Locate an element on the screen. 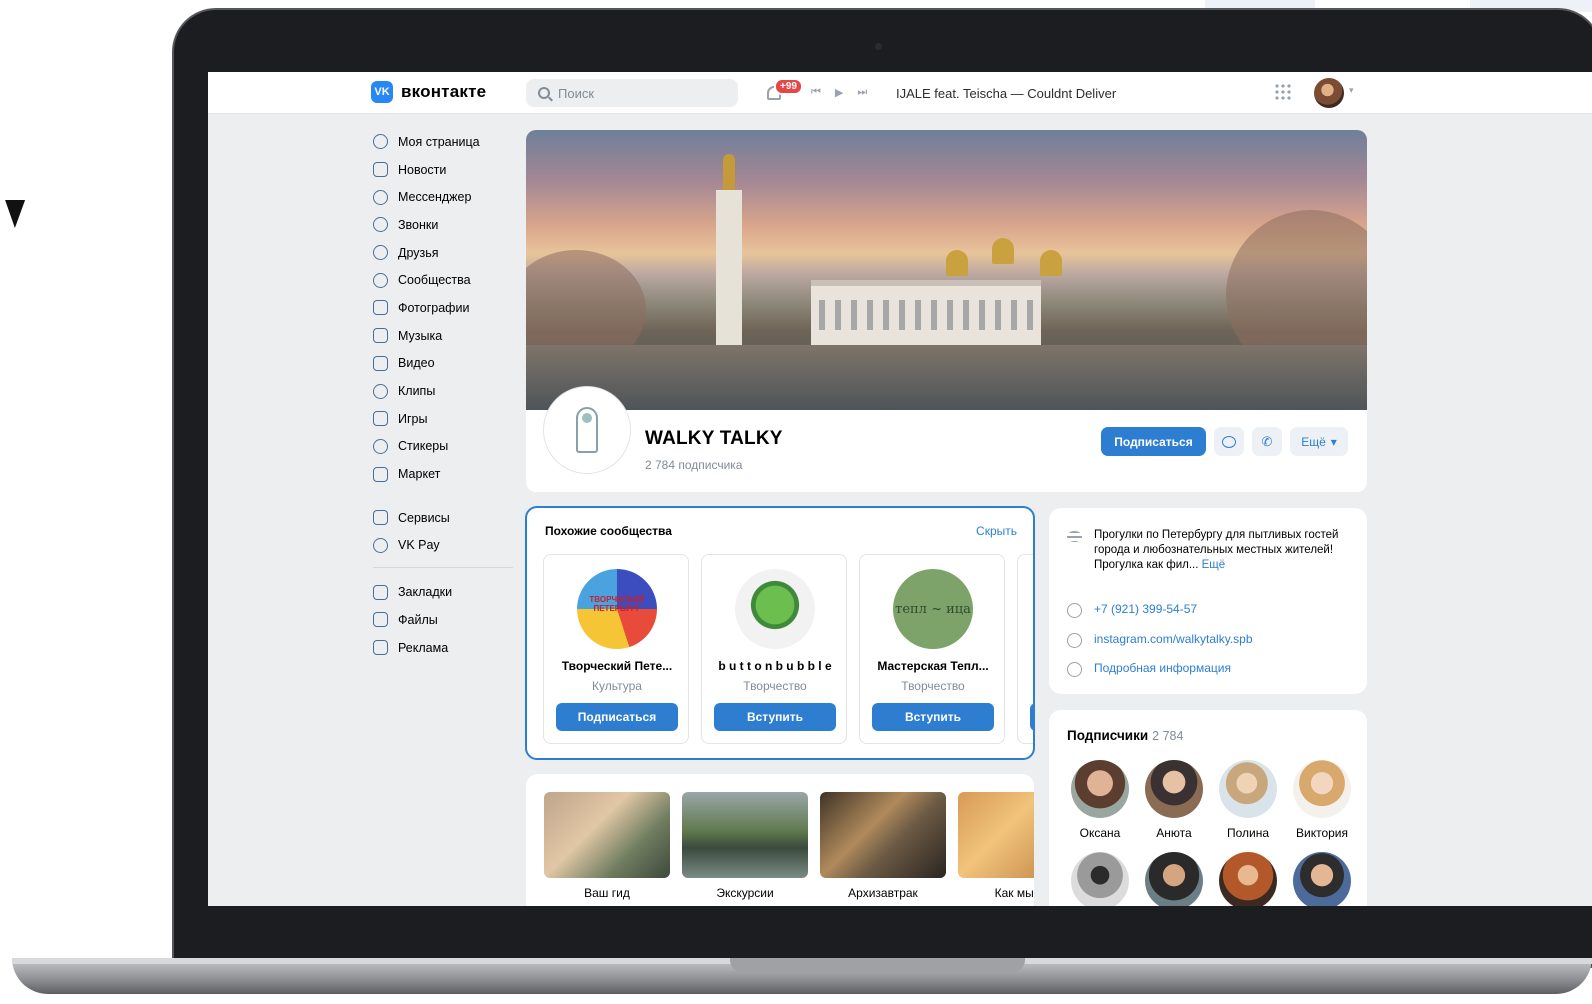 This screenshot has height=1004, width=1592. group-subscriber-count: 2 784 подписчика is located at coordinates (693, 465).